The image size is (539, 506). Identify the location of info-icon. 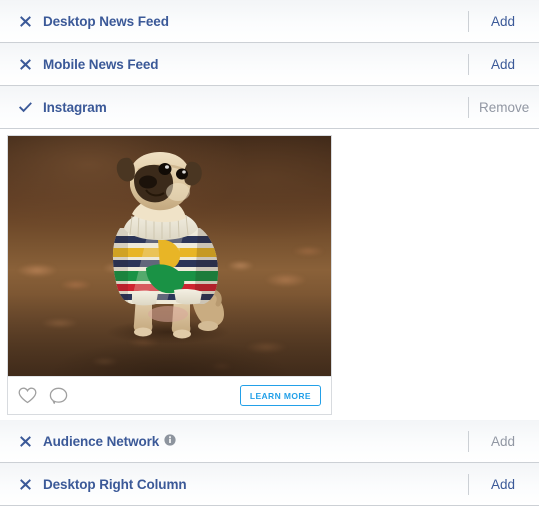
(170, 440).